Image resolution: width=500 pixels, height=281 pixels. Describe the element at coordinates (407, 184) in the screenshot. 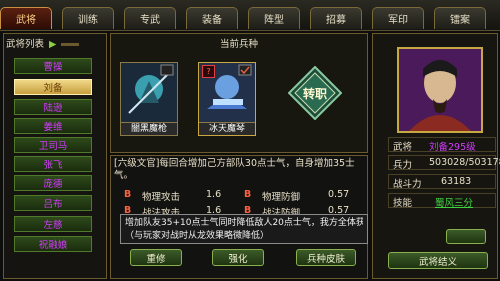

I see `info-key: 战斗力` at that location.